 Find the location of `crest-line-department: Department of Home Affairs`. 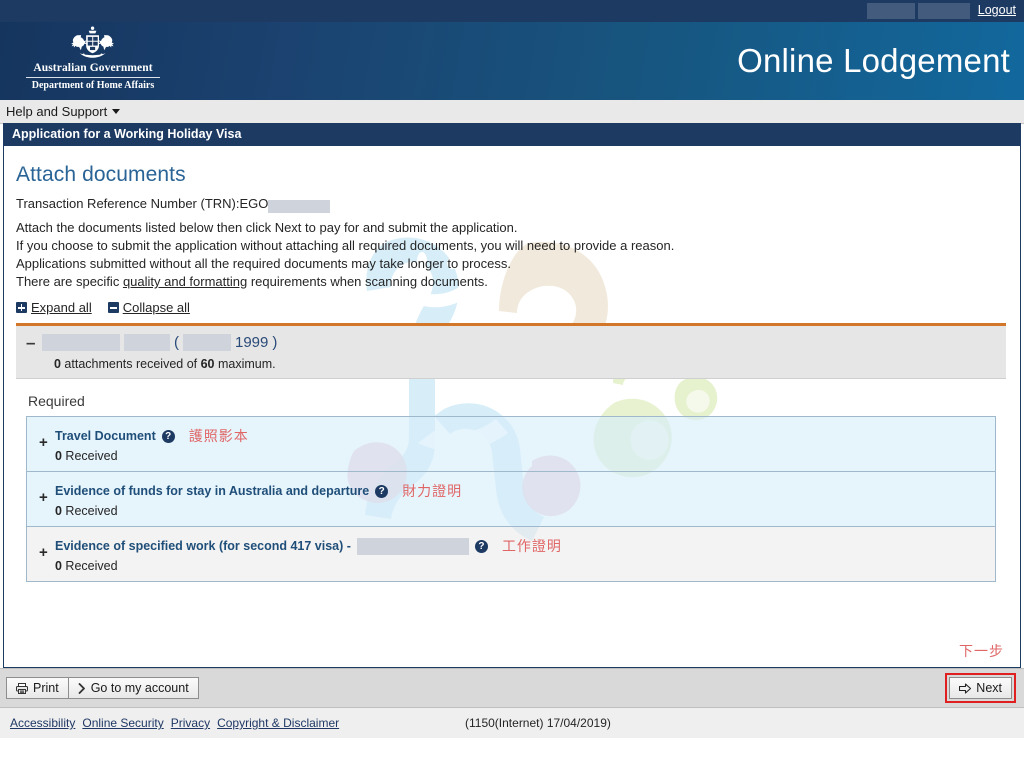

crest-line-department: Department of Home Affairs is located at coordinates (93, 85).